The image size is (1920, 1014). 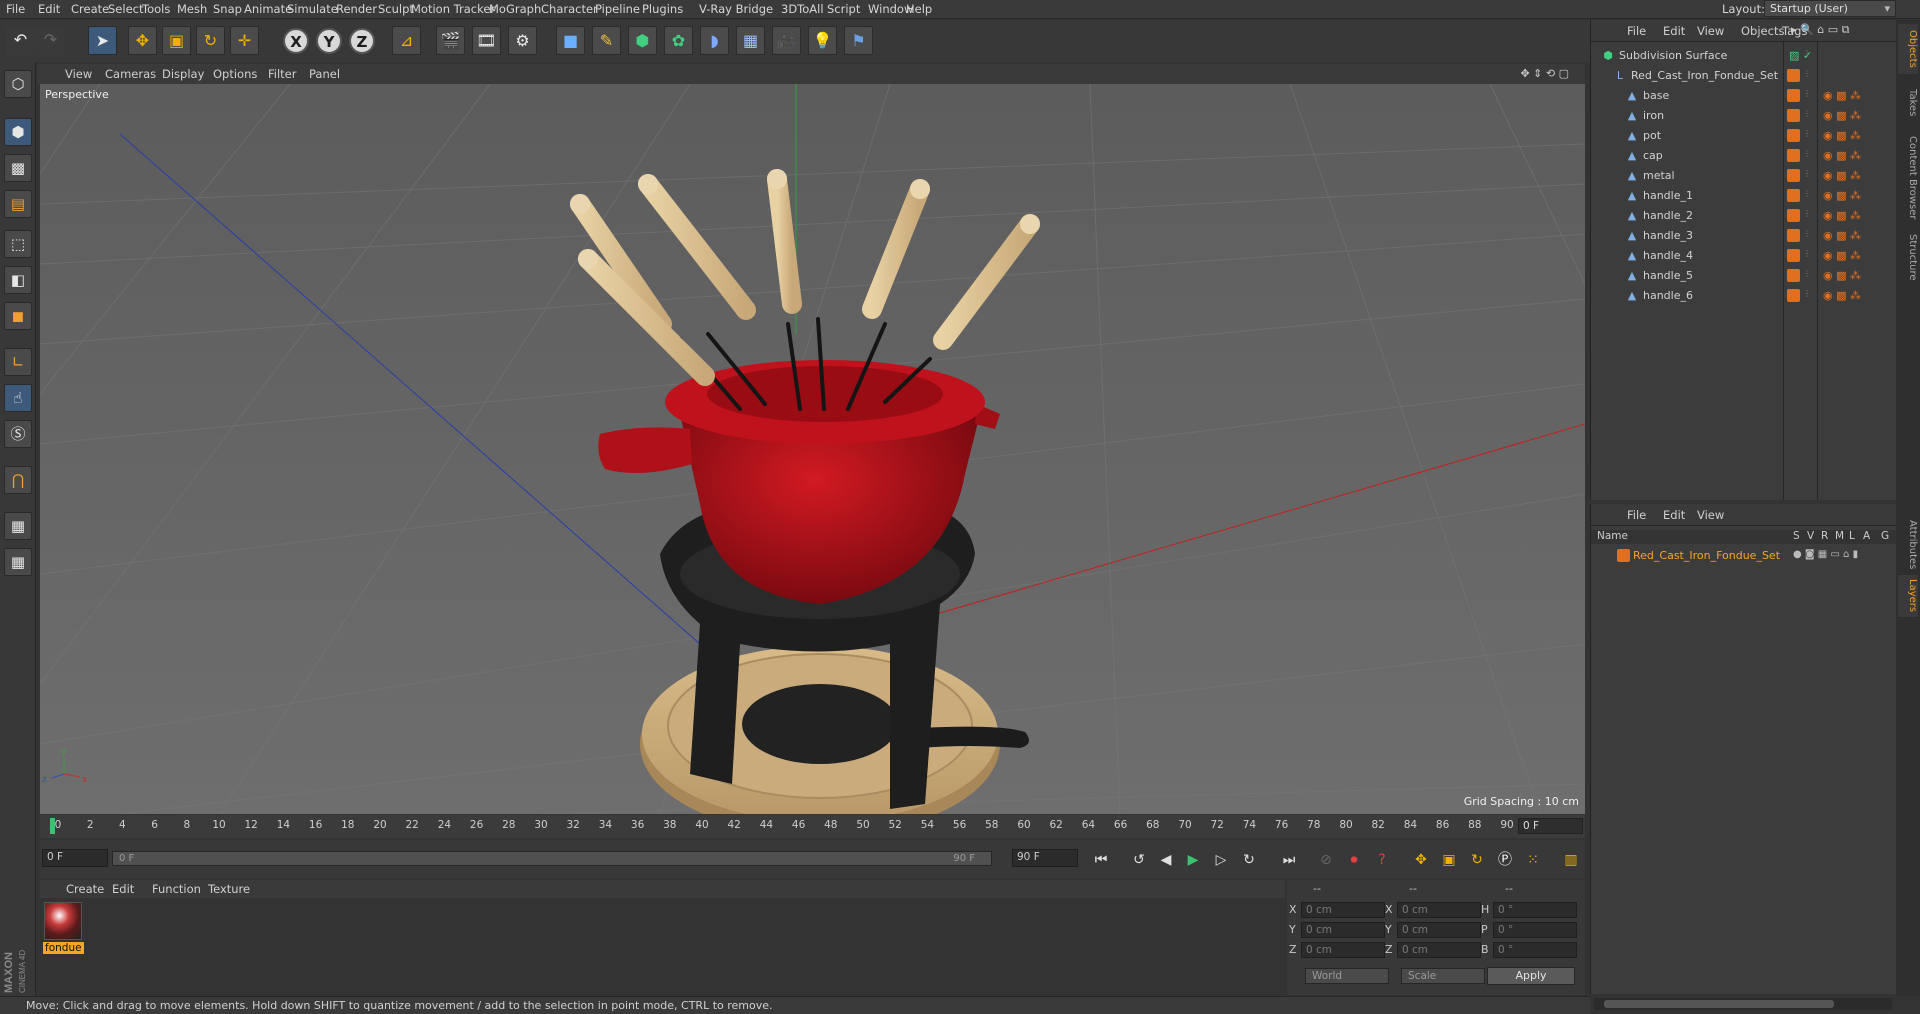 What do you see at coordinates (822, 40) in the screenshot?
I see `light-icon: 💡` at bounding box center [822, 40].